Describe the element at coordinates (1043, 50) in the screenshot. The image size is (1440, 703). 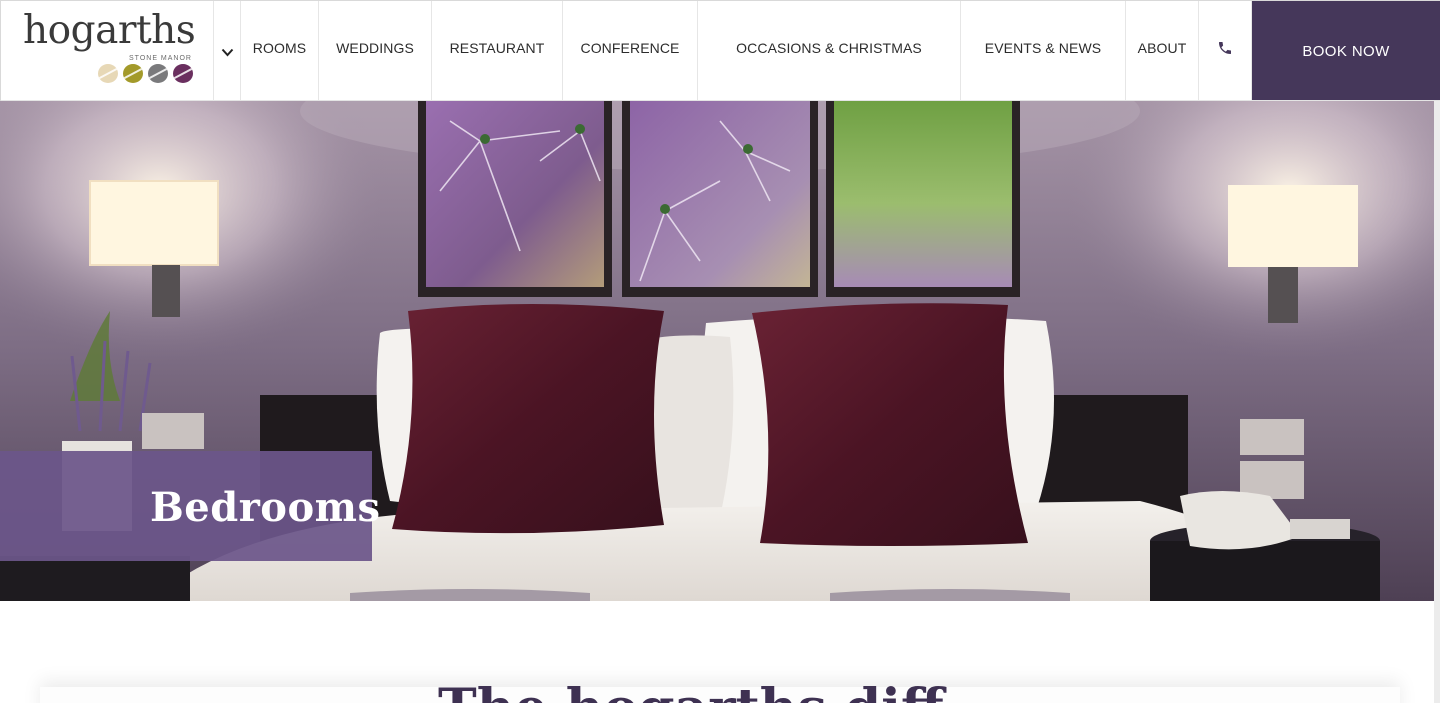
I see `nav-events-news: EVENTS & NEWS` at that location.